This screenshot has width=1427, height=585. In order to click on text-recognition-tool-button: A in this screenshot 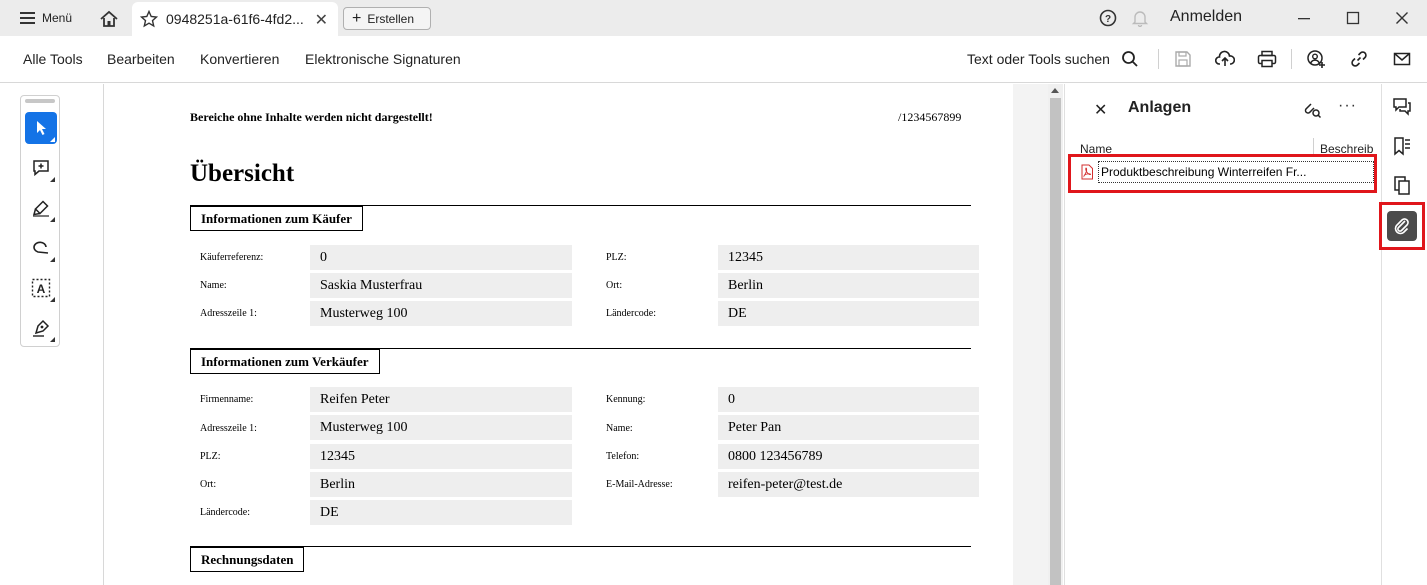, I will do `click(41, 288)`.